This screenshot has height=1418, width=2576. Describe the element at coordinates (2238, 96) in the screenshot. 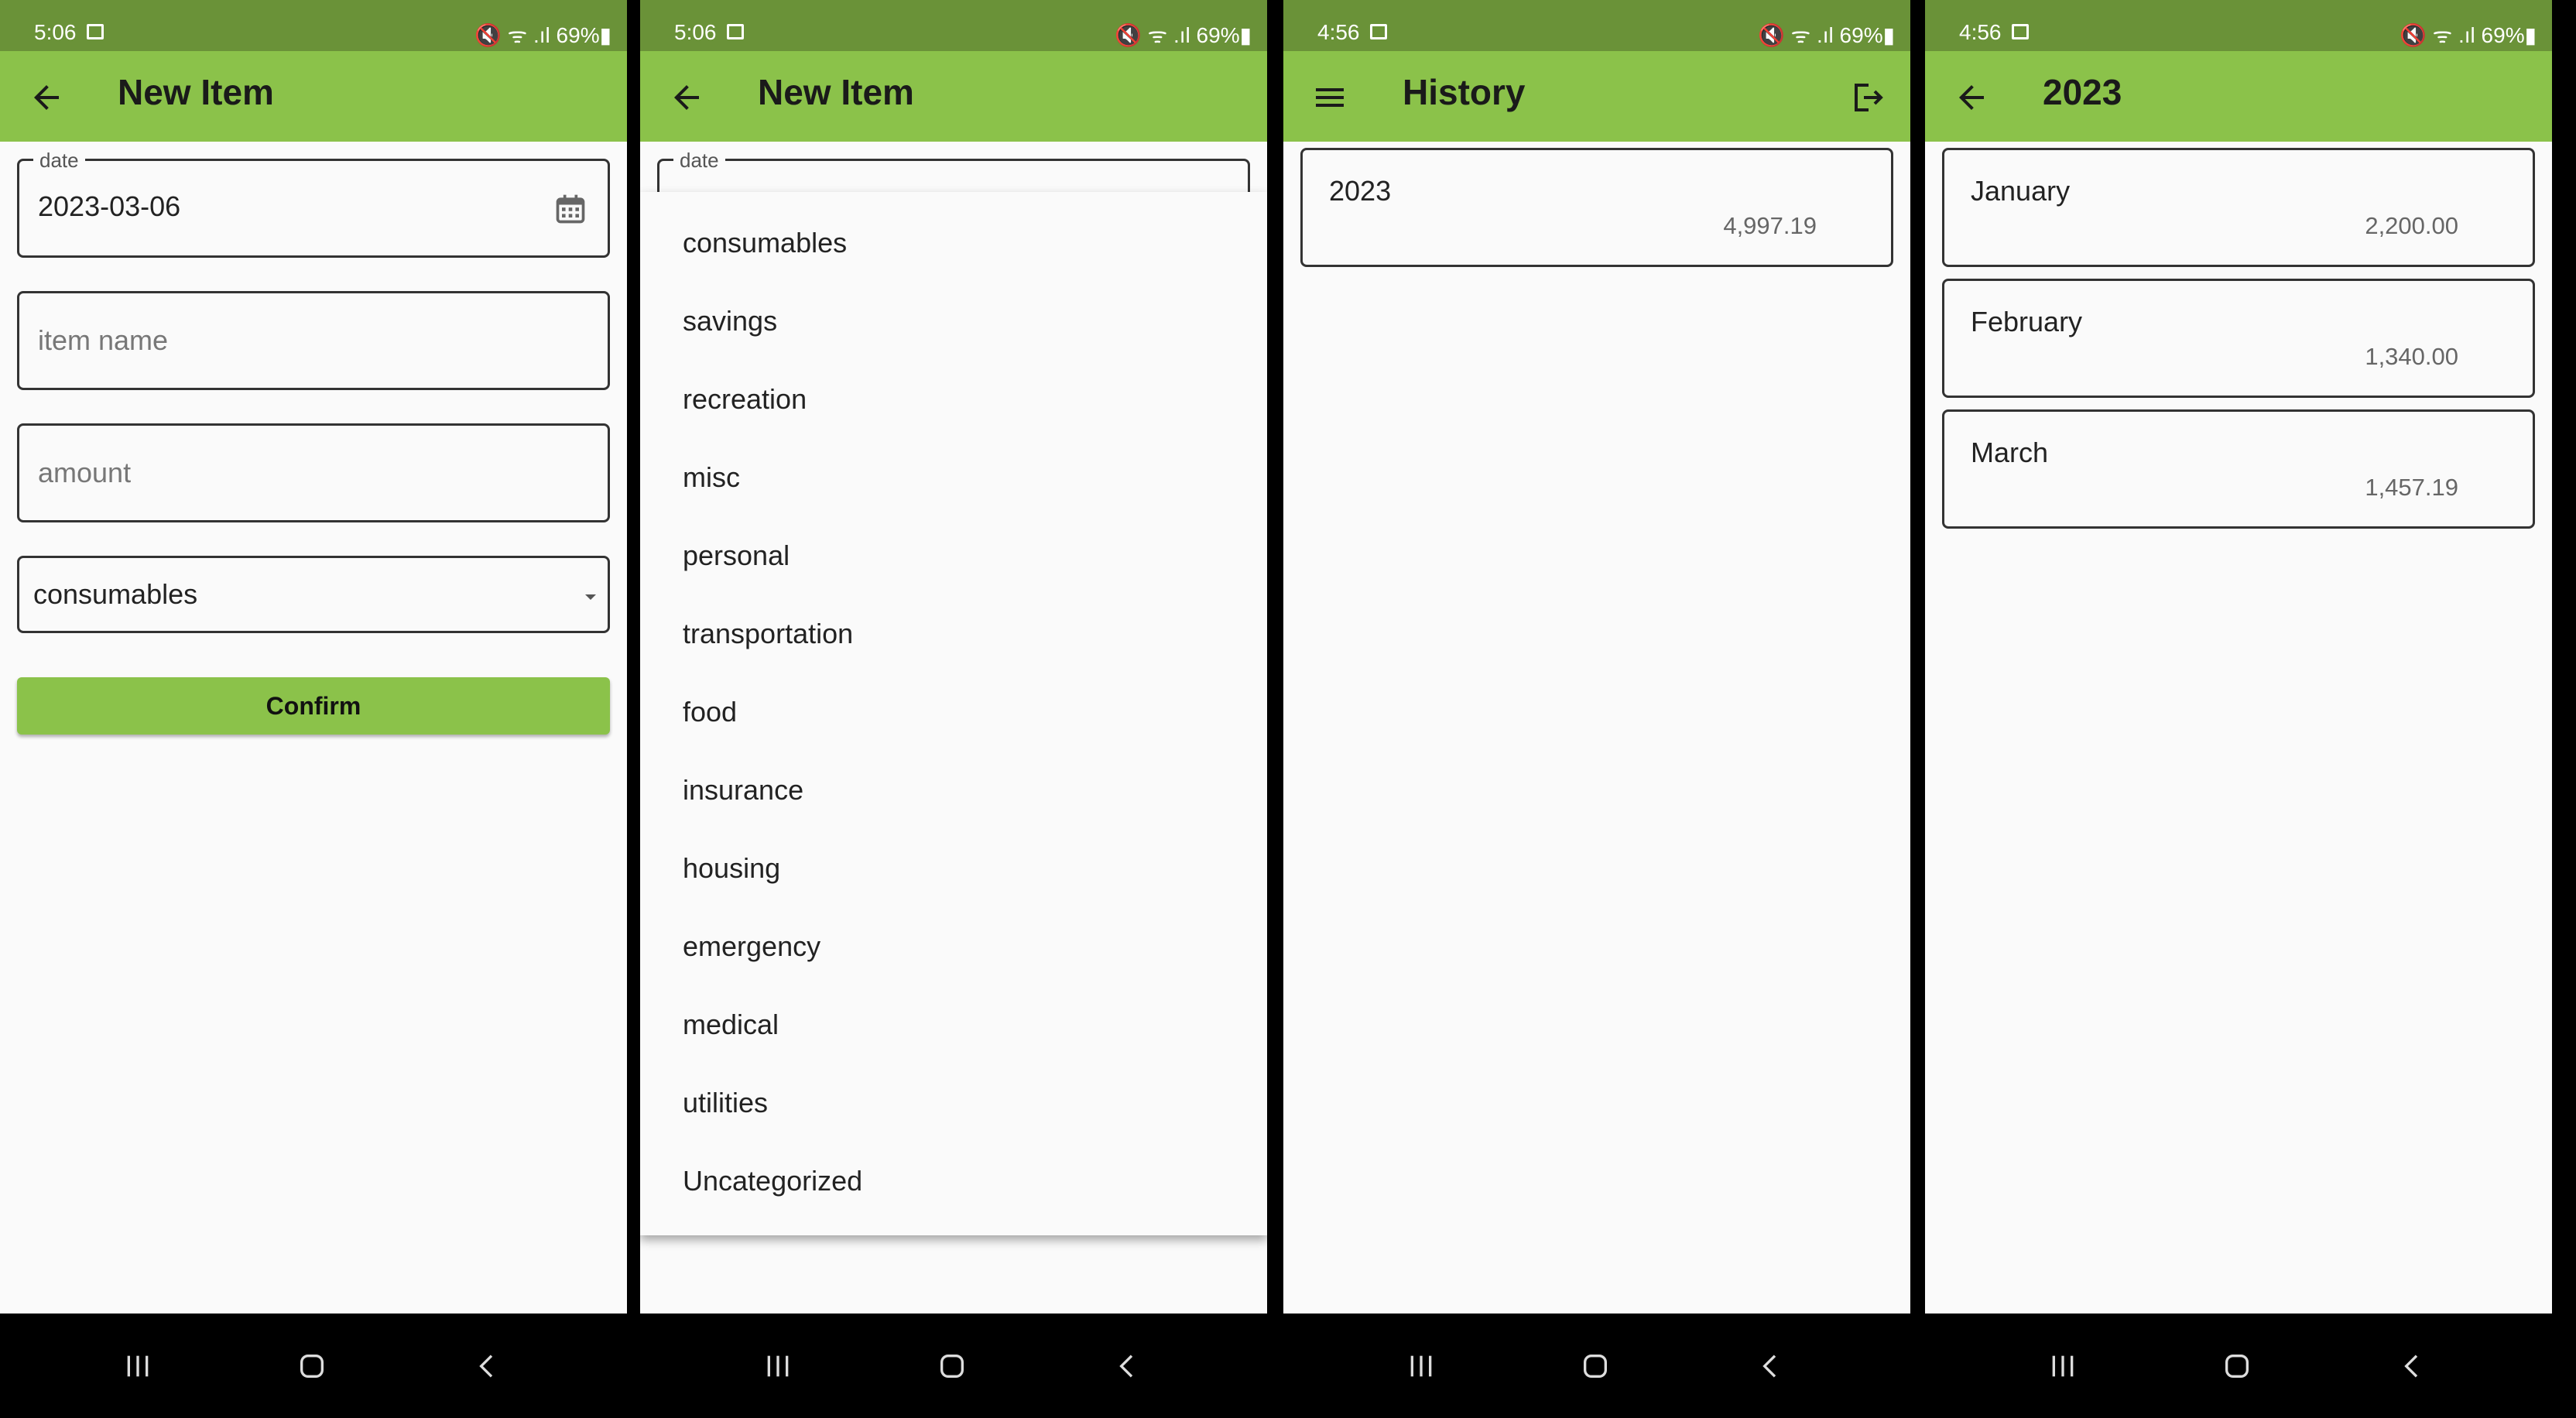

I see `app-bar: 2023` at that location.